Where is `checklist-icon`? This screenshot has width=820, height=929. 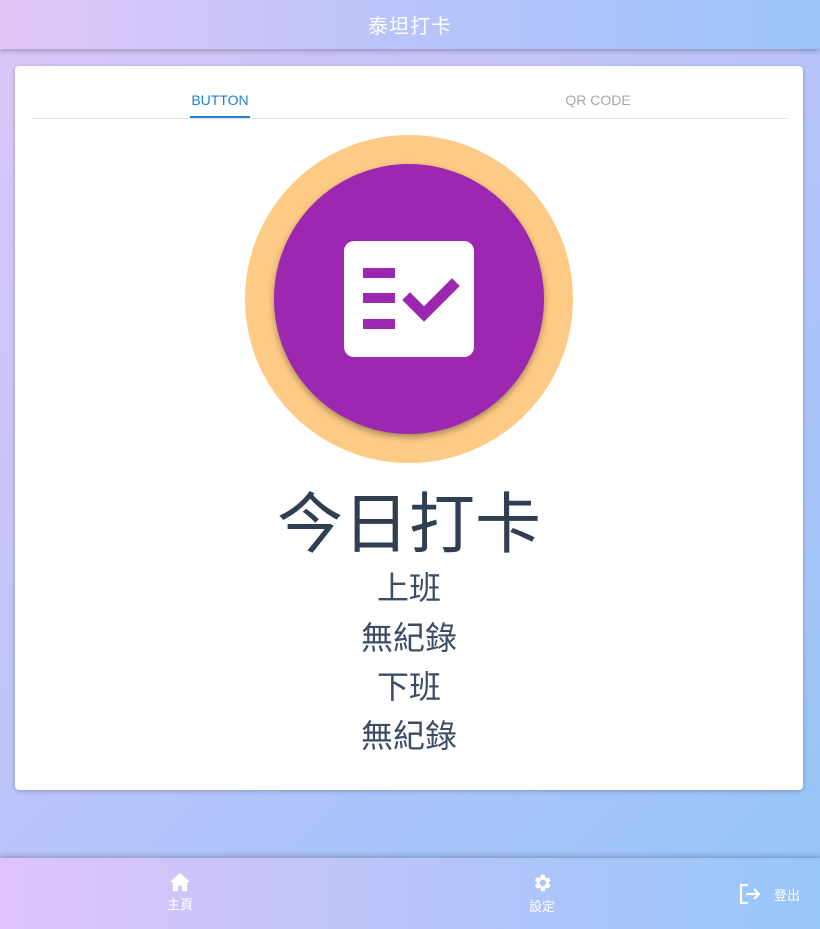 checklist-icon is located at coordinates (409, 299).